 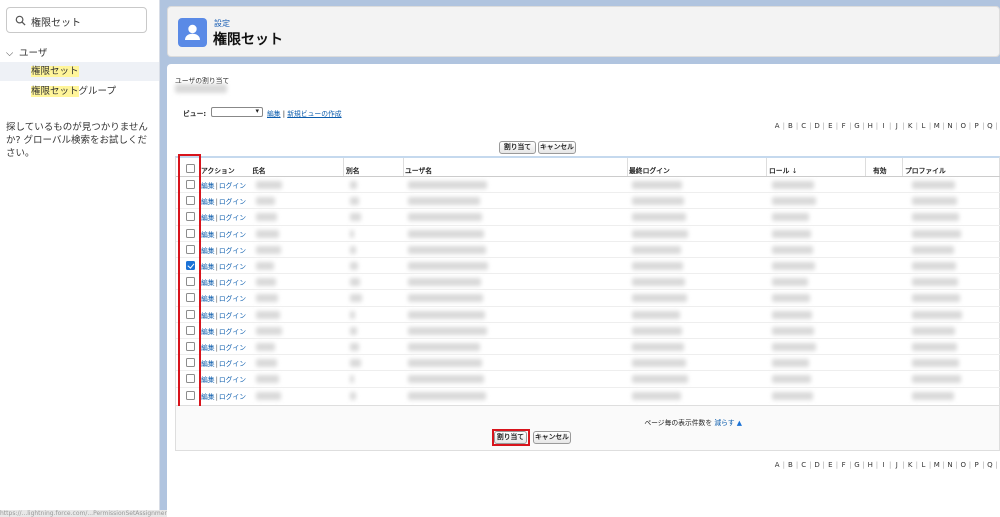 I want to click on sidebar-item-permission-set-groups: 権限セットグループ, so click(x=79, y=91).